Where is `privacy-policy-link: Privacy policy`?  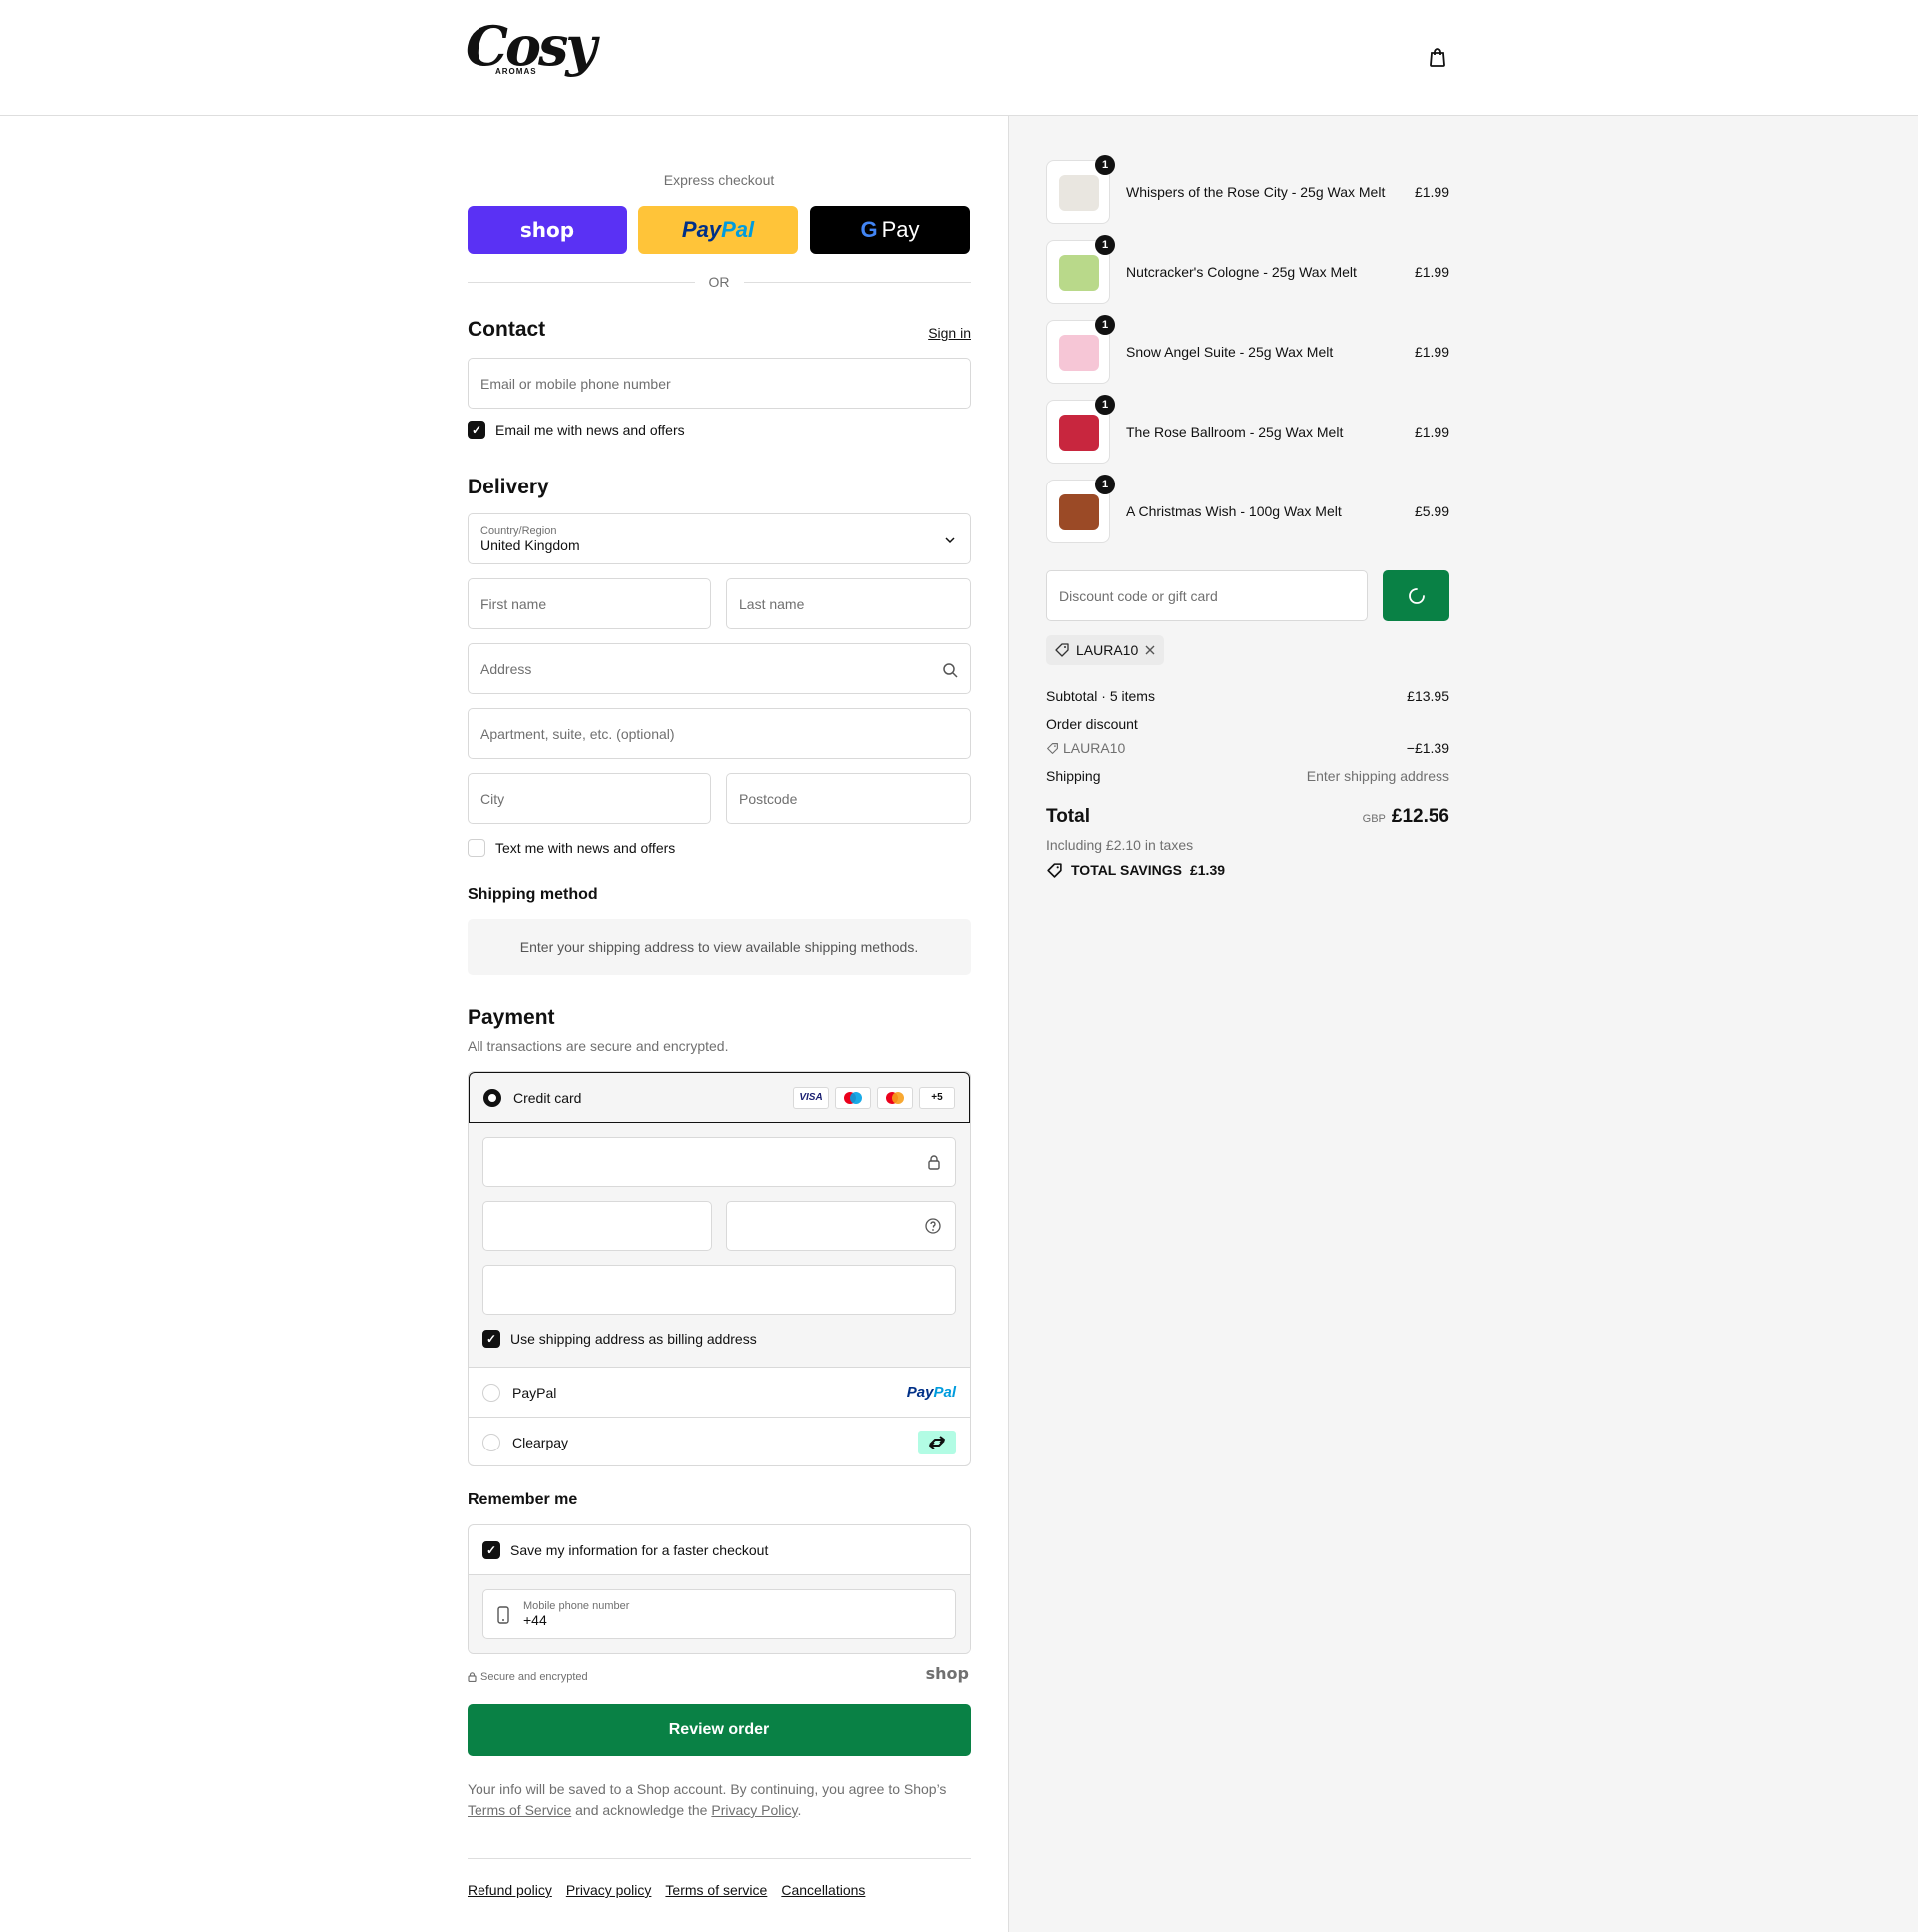 privacy-policy-link: Privacy policy is located at coordinates (609, 1890).